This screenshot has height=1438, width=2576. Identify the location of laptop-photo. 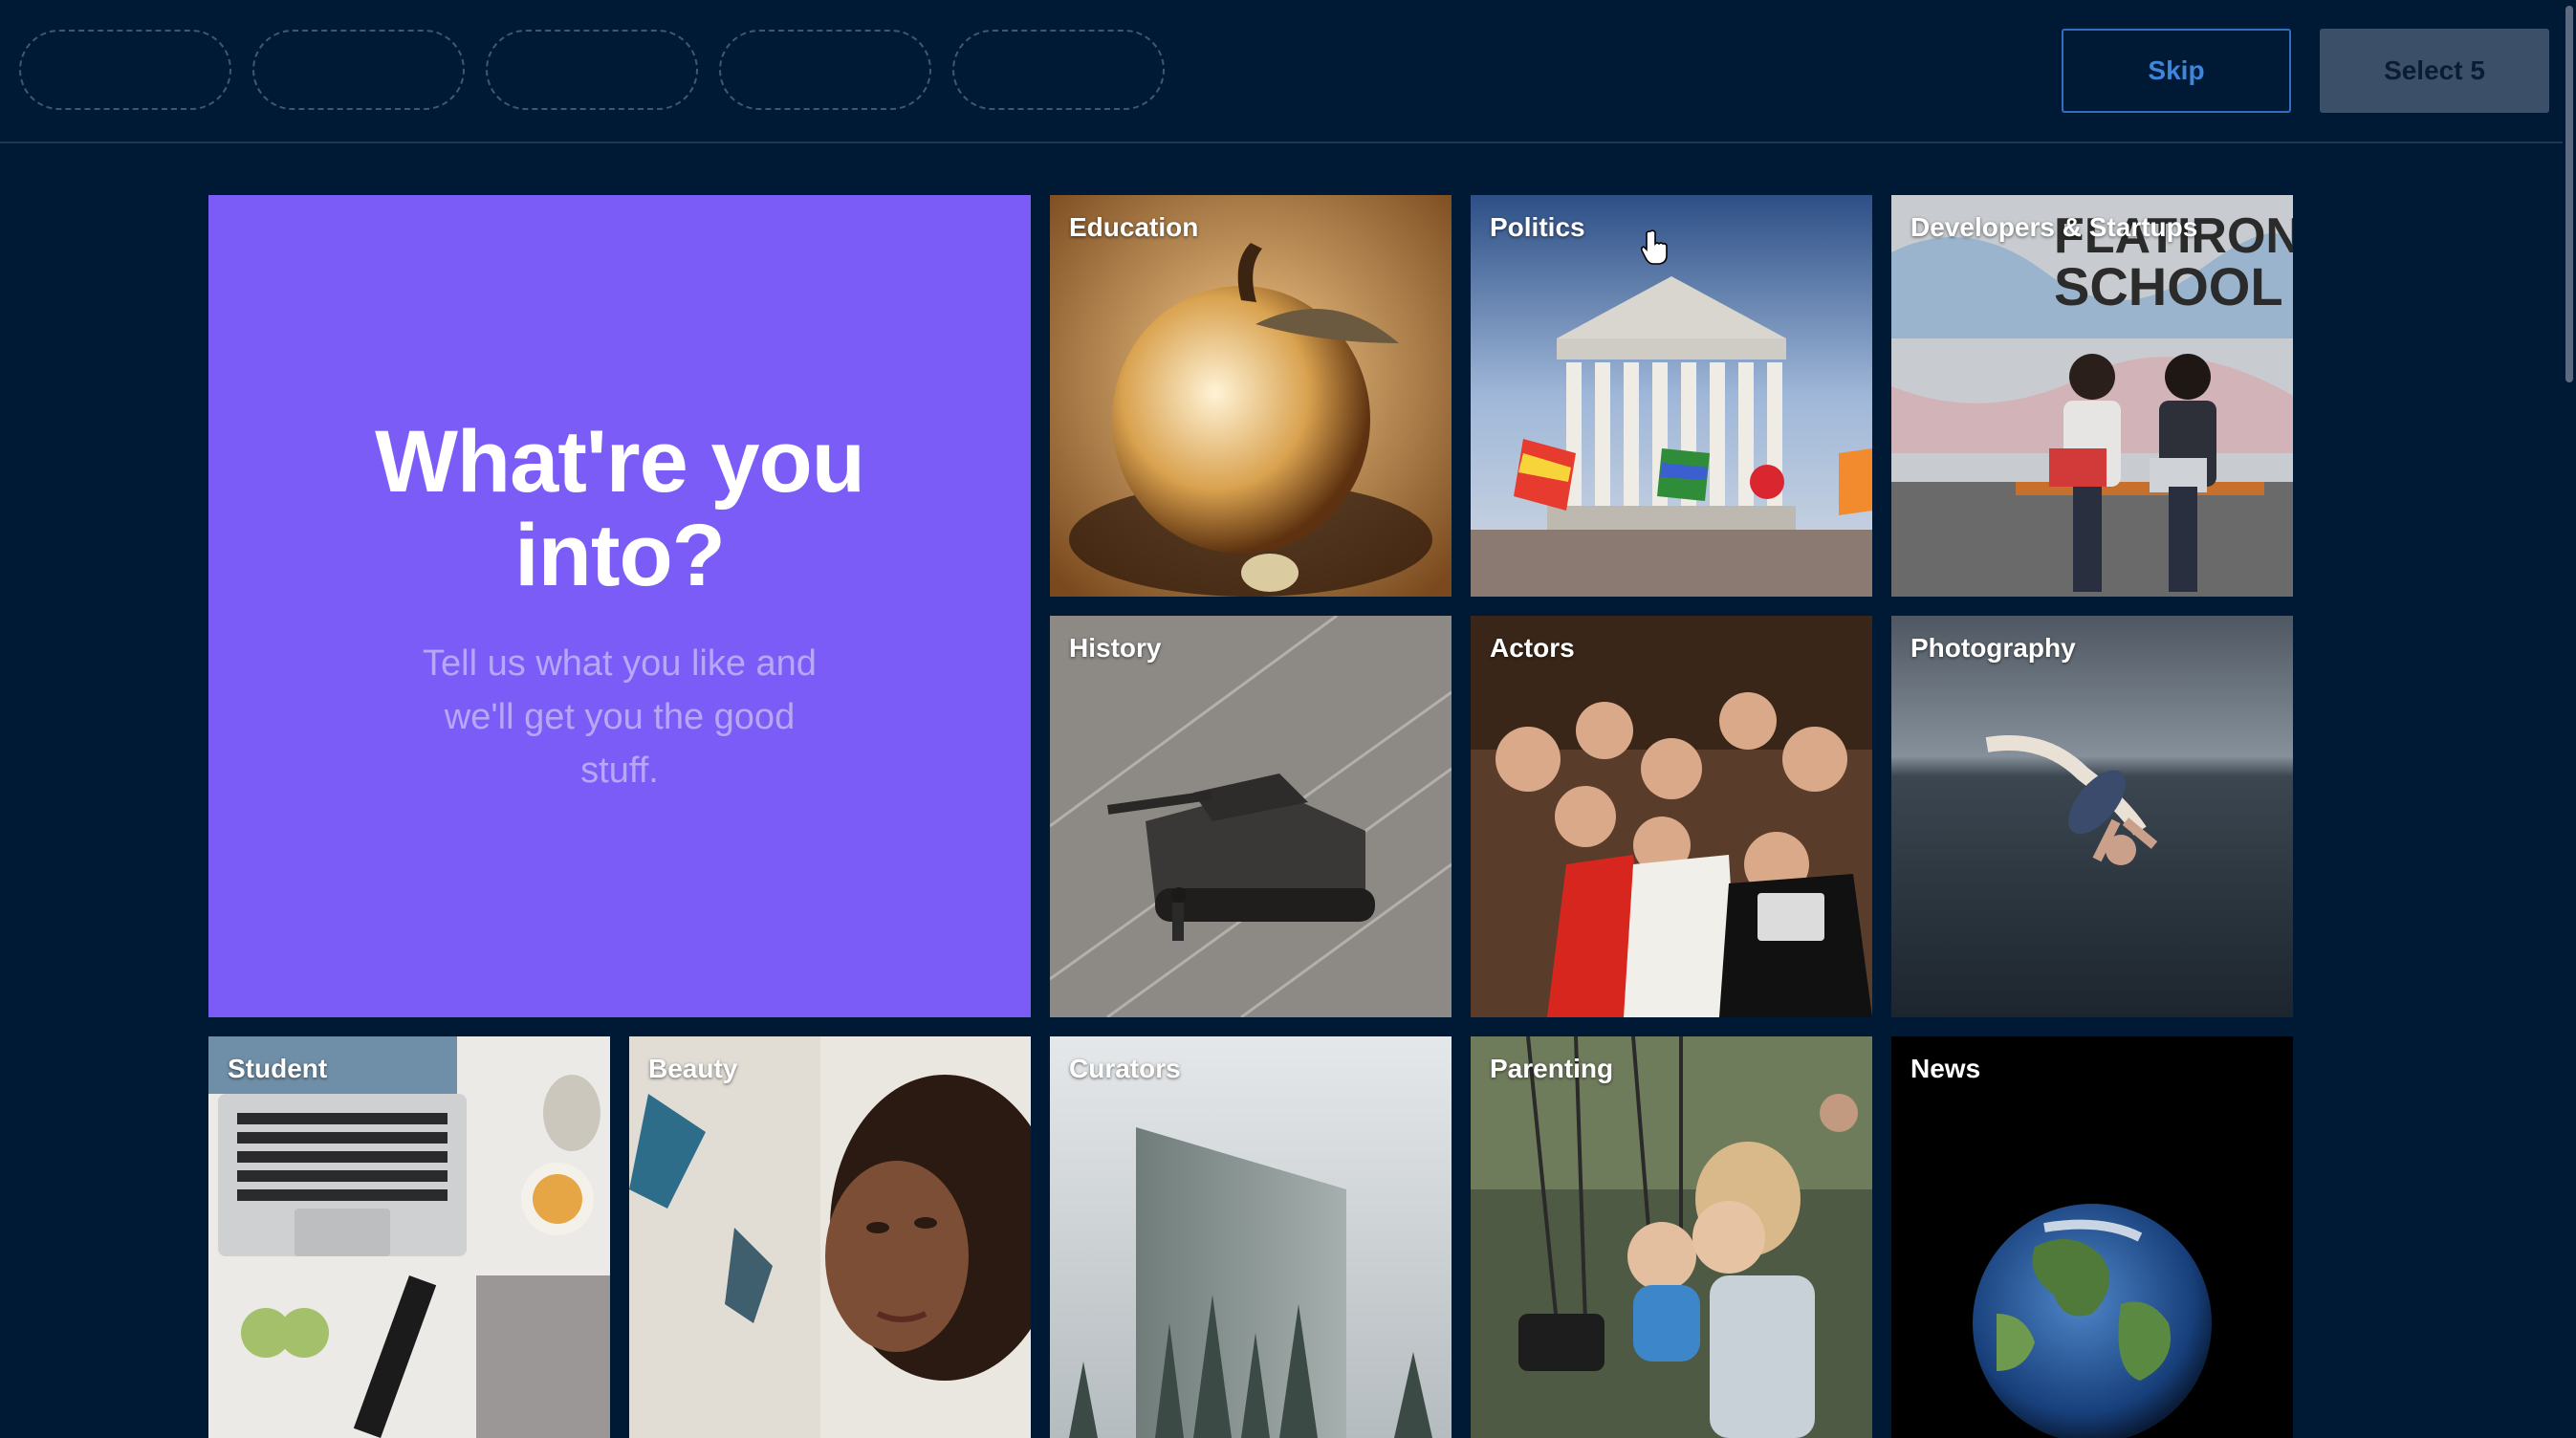
(409, 1237).